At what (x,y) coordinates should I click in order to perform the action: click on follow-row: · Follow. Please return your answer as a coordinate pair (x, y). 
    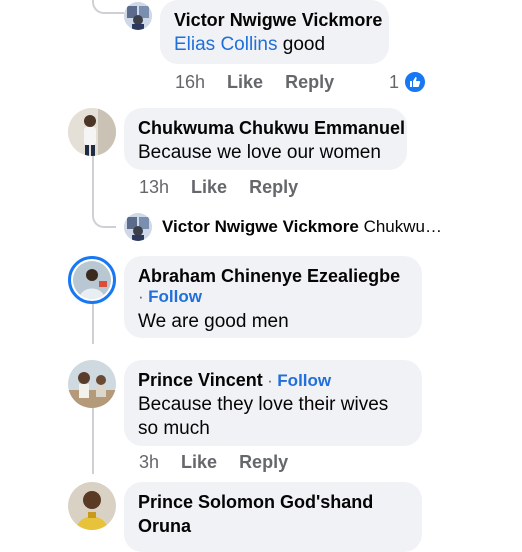
    Looking at the image, I should click on (273, 297).